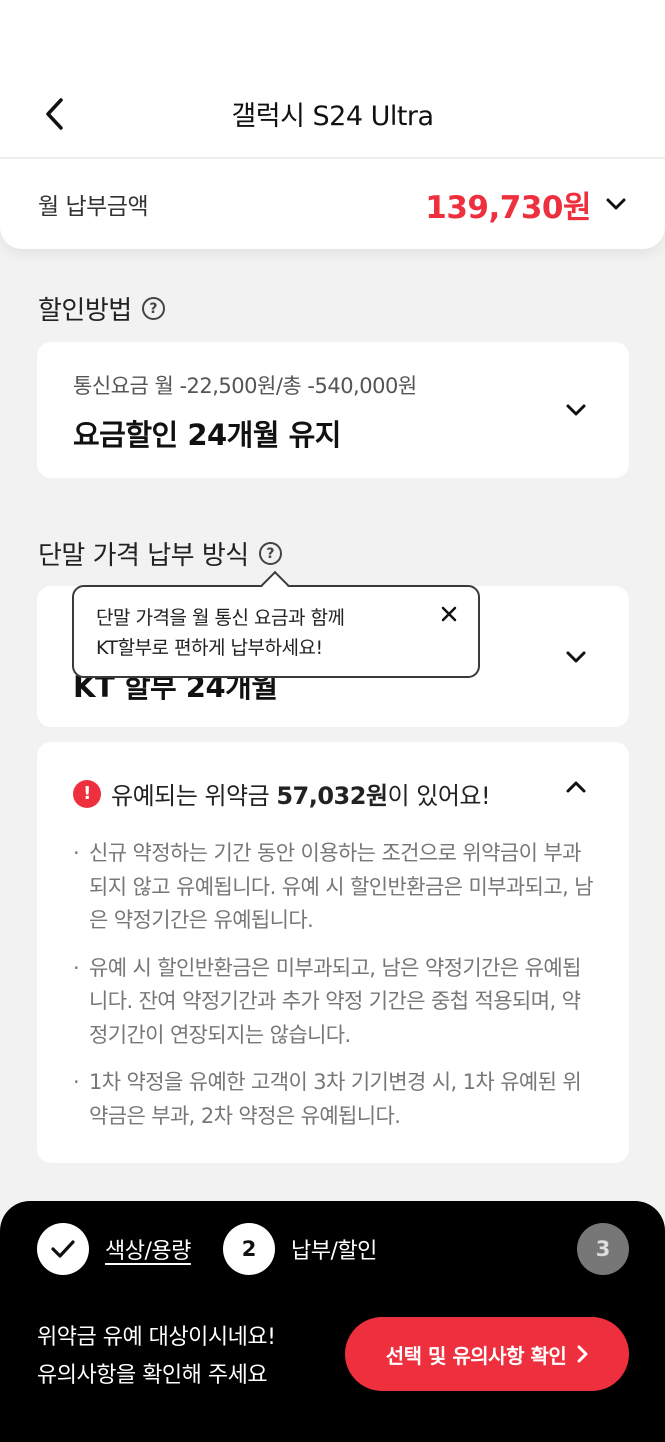 This screenshot has width=665, height=1442. Describe the element at coordinates (508, 207) in the screenshot. I see `monthly-payment-amount: 139,730원` at that location.